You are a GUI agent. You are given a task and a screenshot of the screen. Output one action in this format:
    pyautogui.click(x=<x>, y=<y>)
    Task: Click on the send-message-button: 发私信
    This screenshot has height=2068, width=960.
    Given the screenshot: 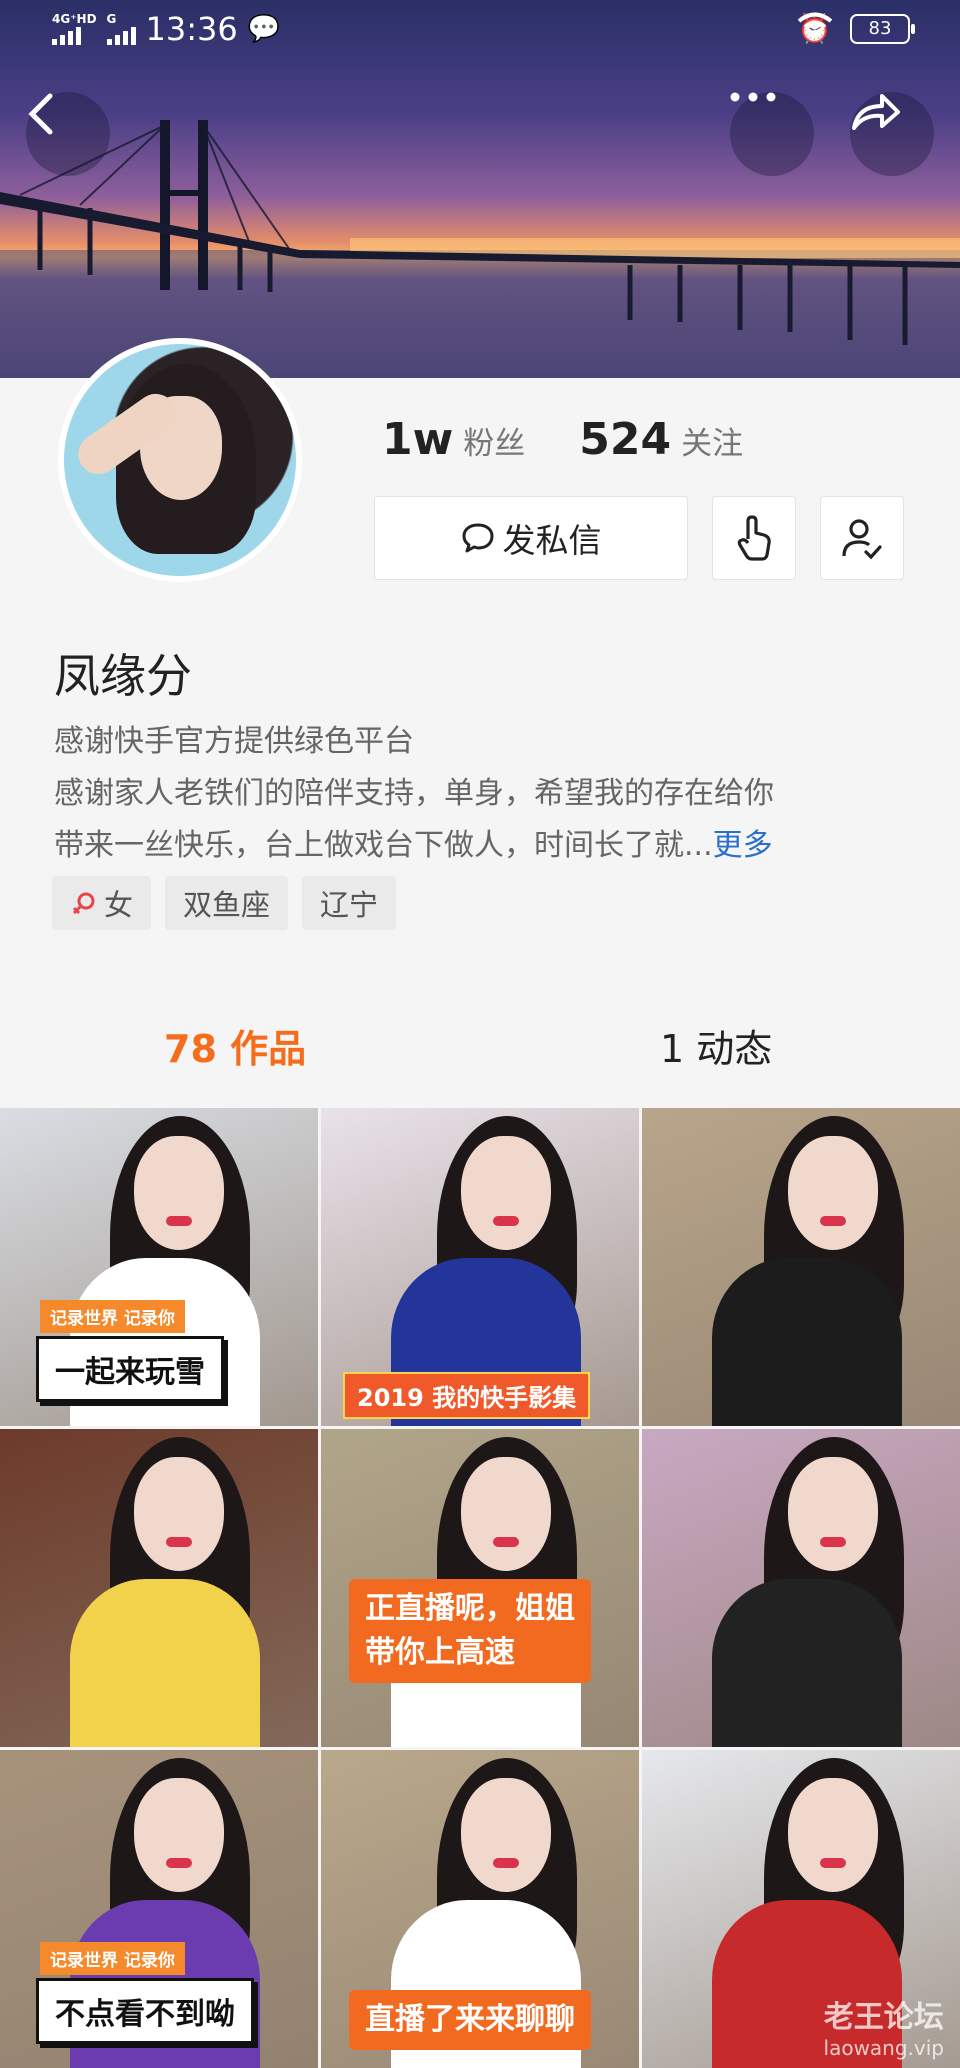 What is the action you would take?
    pyautogui.click(x=531, y=538)
    